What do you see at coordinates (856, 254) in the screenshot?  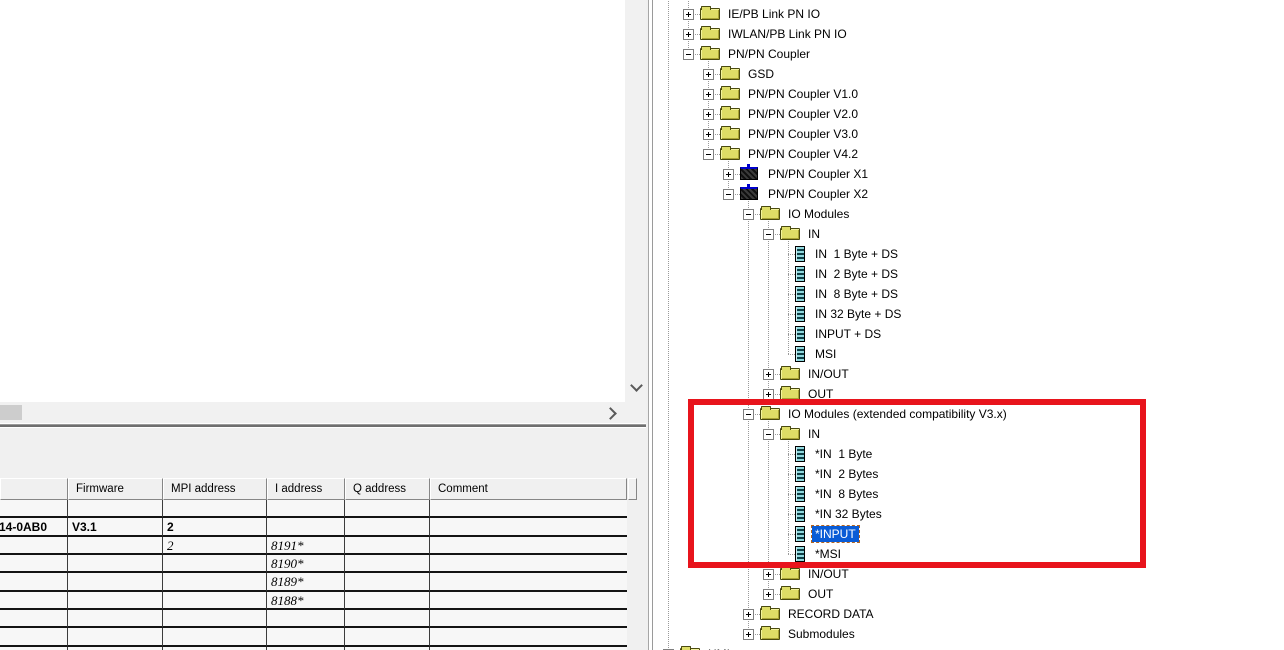 I see `tree-item-label: IN 1 Byte + DS` at bounding box center [856, 254].